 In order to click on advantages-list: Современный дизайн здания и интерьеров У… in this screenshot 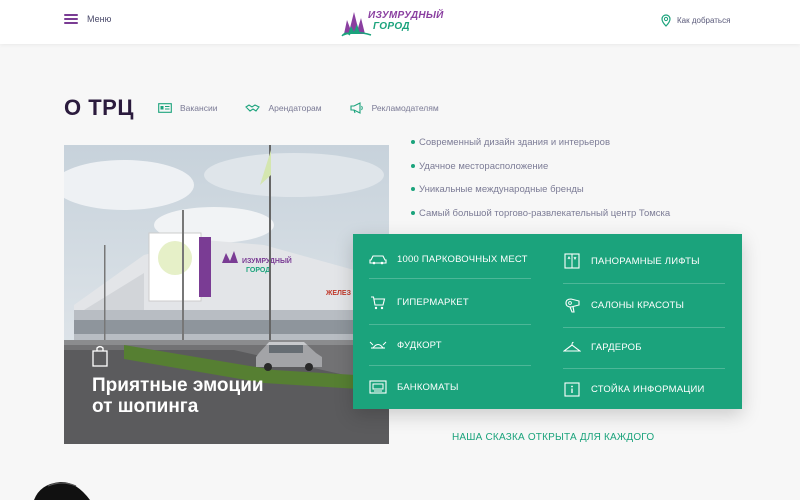, I will do `click(540, 184)`.